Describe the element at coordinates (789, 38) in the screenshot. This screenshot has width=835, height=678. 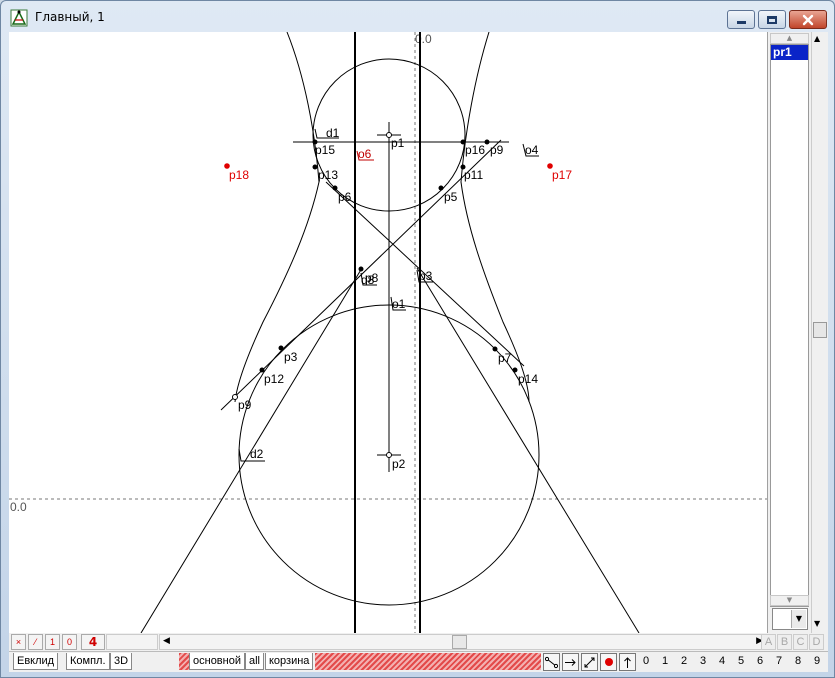
I see `list-scroll-up-button: ▲` at that location.